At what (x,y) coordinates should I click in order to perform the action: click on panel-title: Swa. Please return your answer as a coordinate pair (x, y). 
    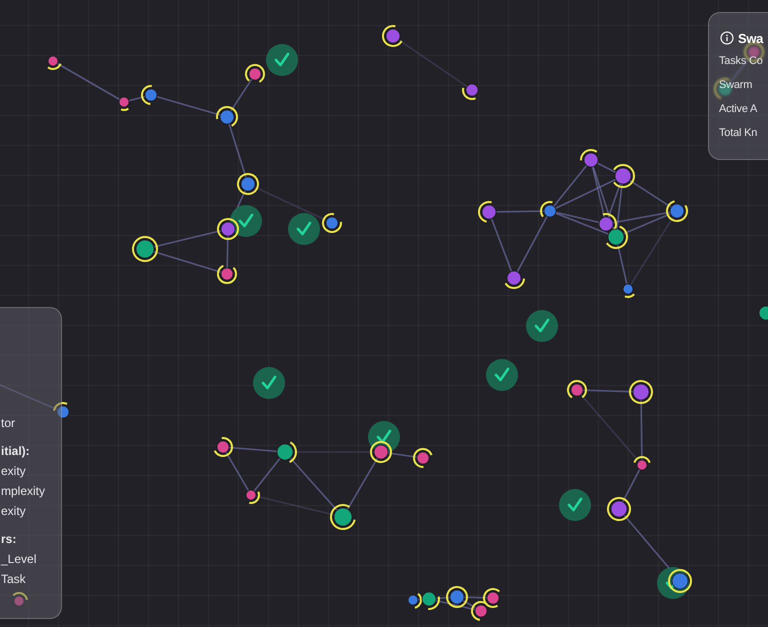
    Looking at the image, I should click on (751, 38).